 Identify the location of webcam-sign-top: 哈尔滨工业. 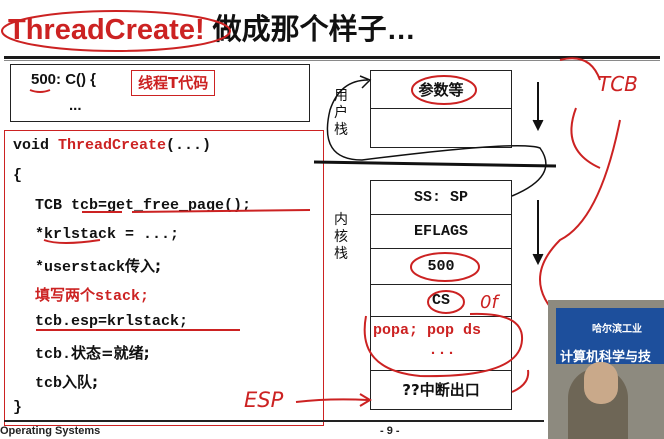
(617, 329).